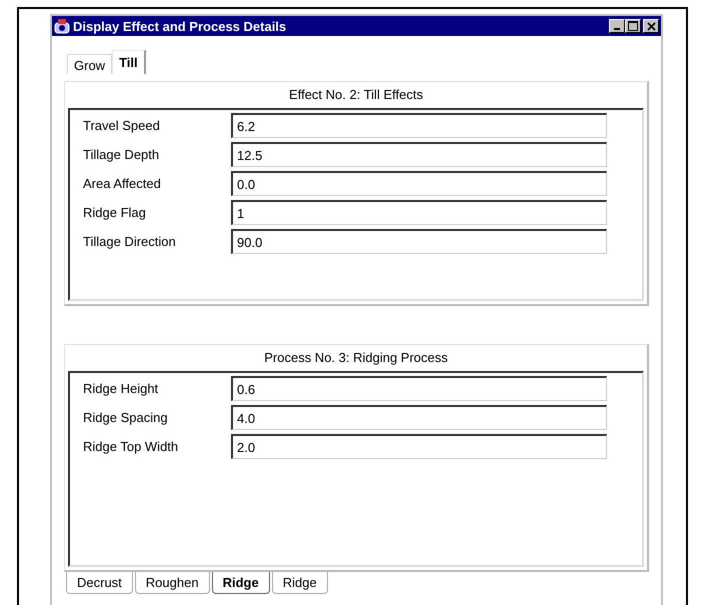  I want to click on close-button, so click(651, 26).